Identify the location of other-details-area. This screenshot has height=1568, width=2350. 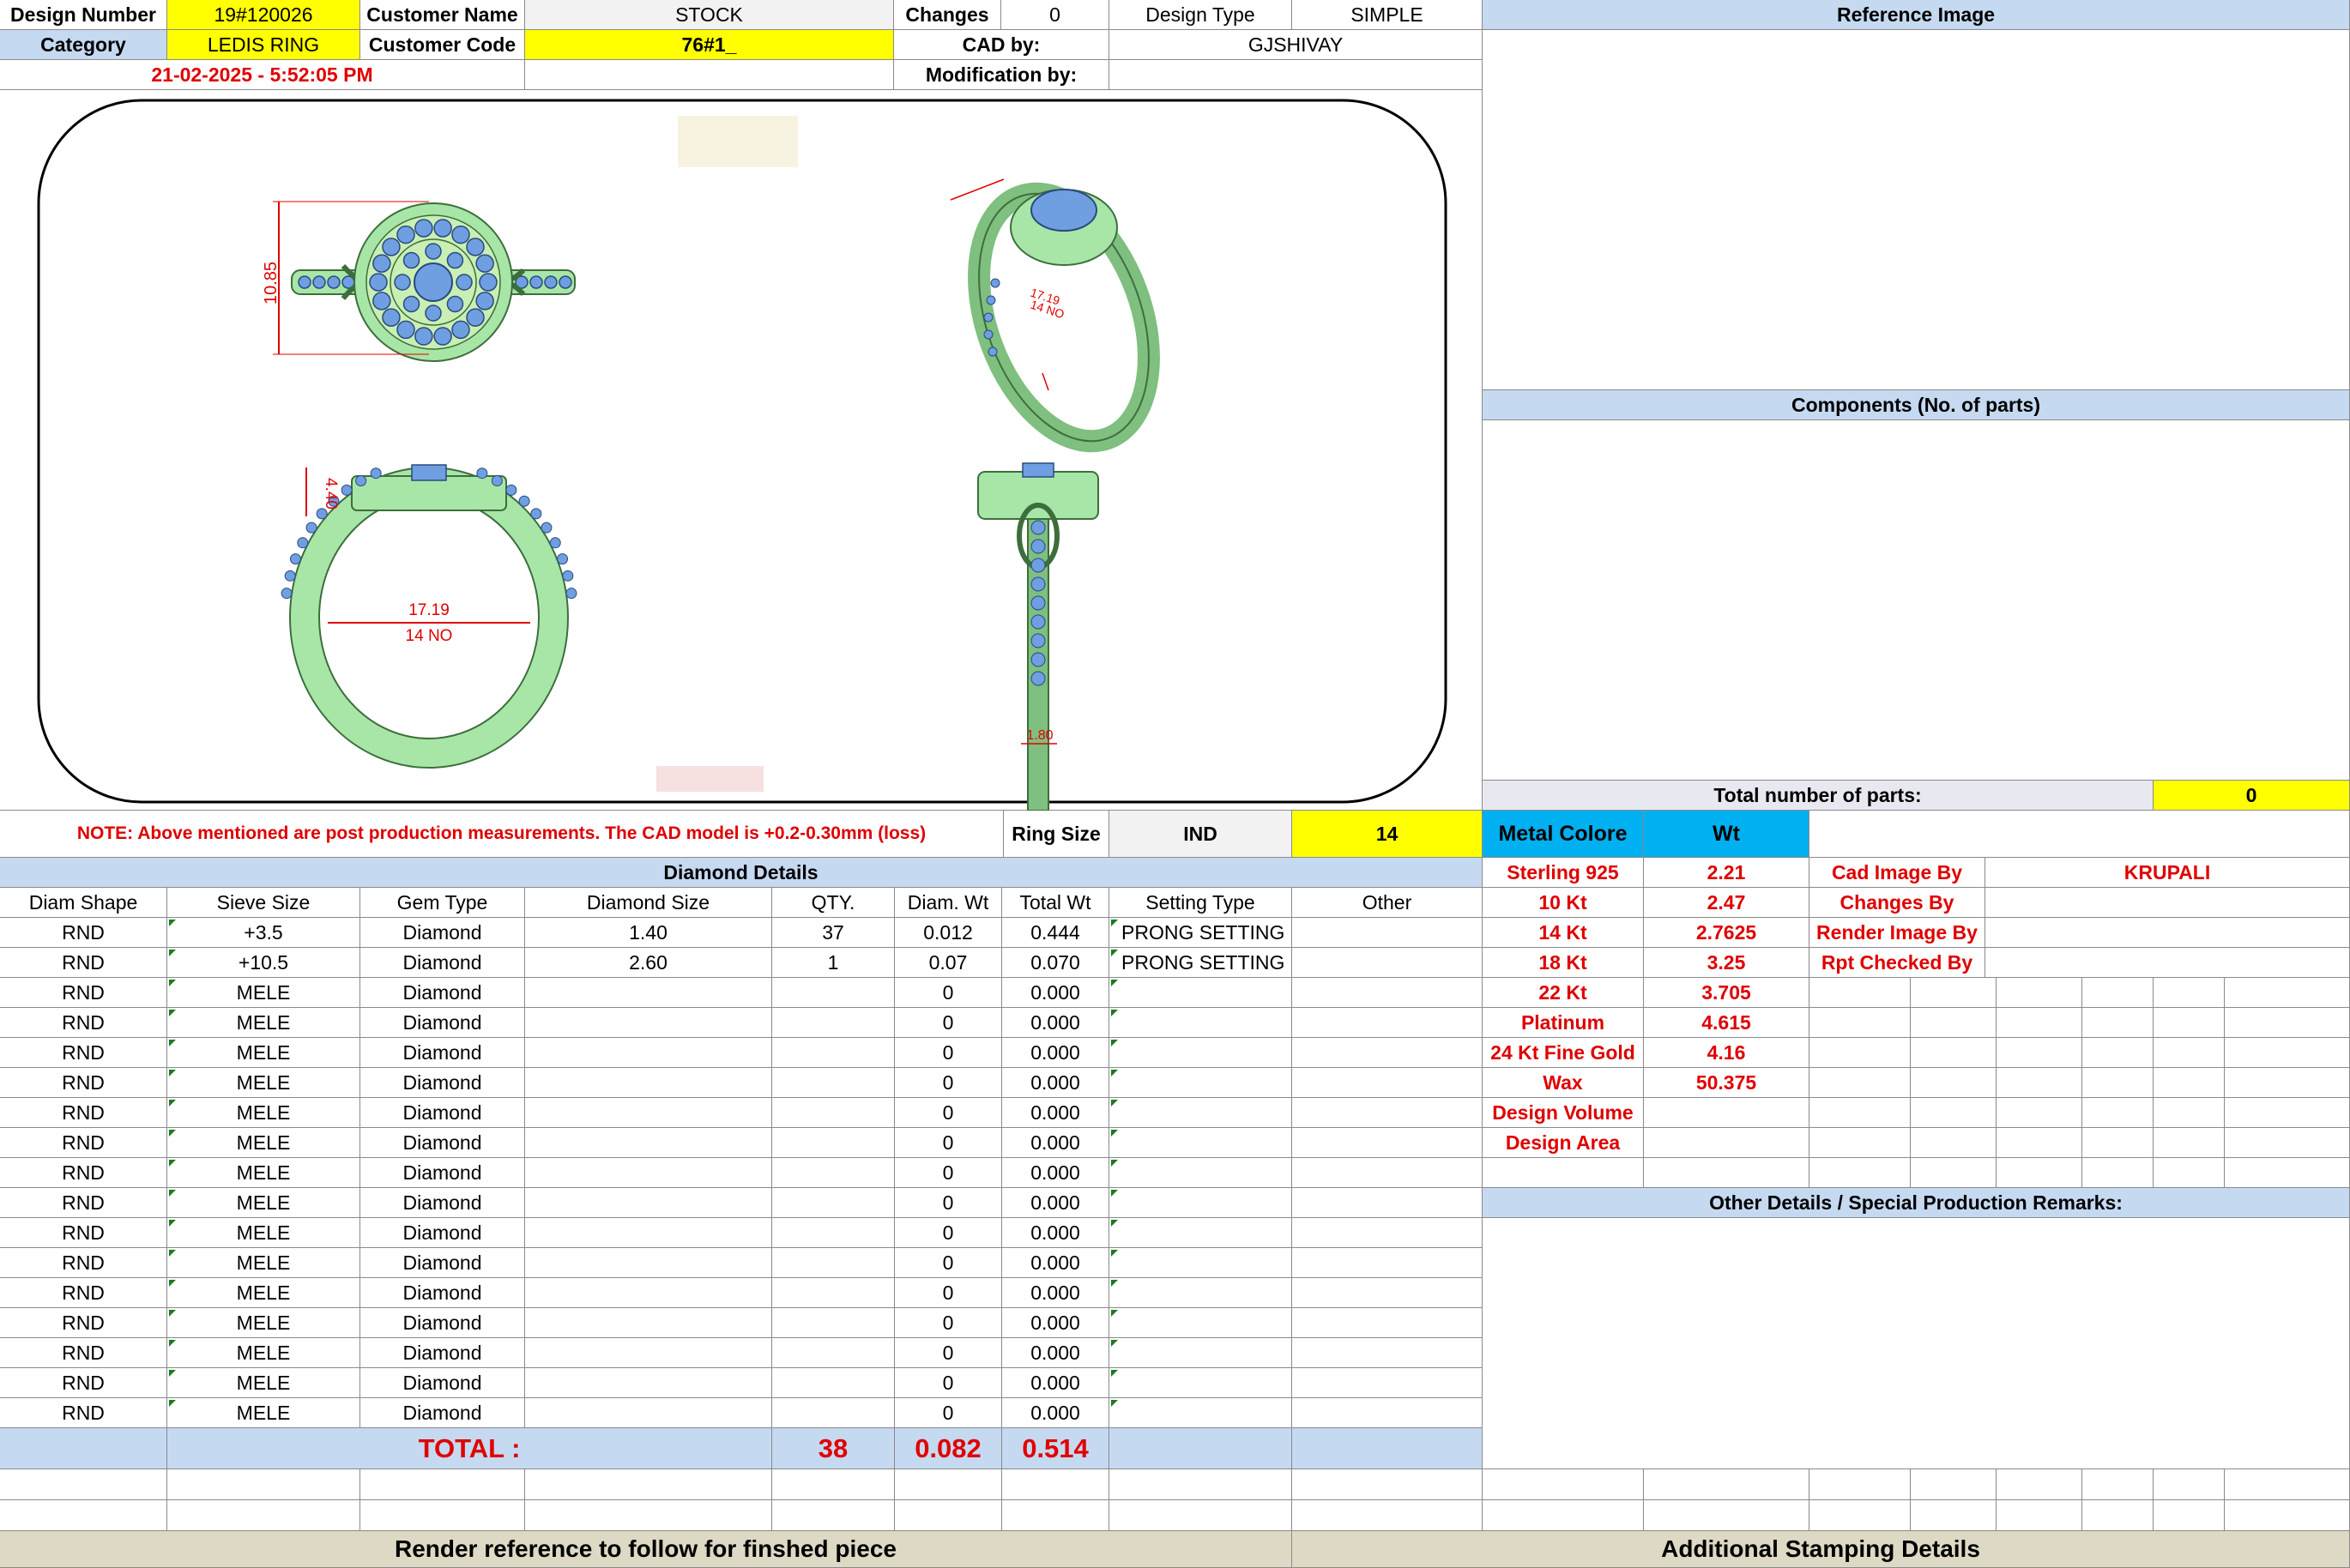
(1916, 1343).